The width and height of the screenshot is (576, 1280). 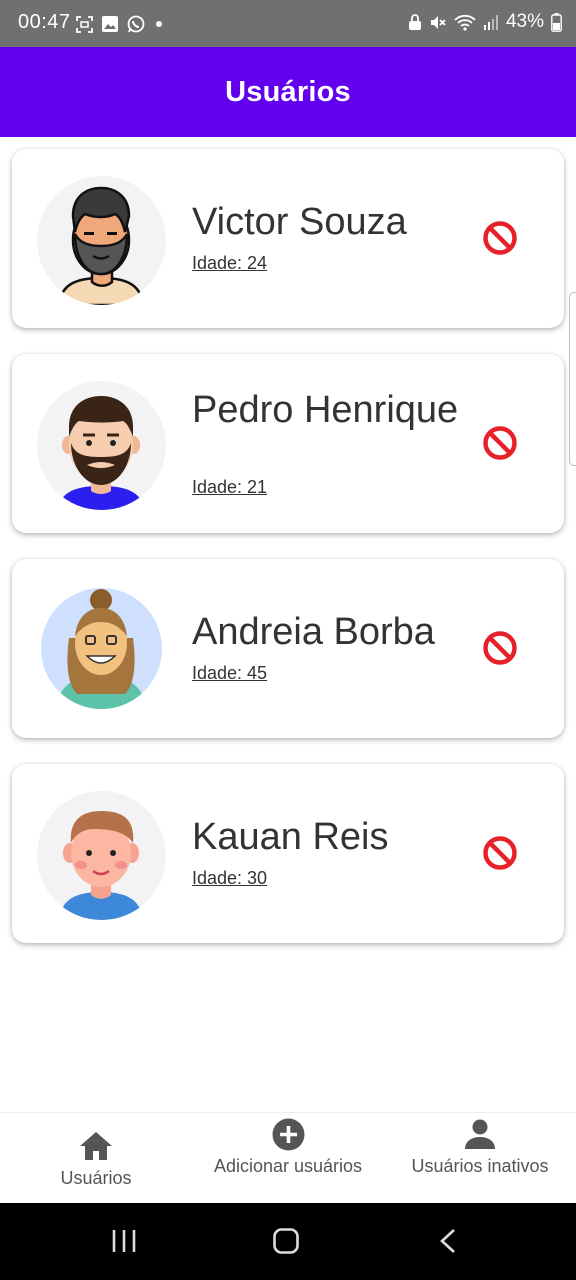 What do you see at coordinates (229, 673) in the screenshot?
I see `user-age: Idade: 45` at bounding box center [229, 673].